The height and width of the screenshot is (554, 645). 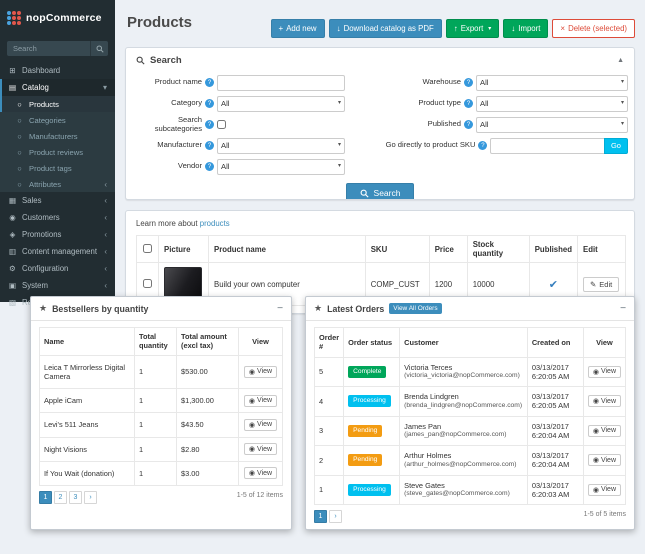 What do you see at coordinates (64, 18) in the screenshot?
I see `logo-text: nopCommerce` at bounding box center [64, 18].